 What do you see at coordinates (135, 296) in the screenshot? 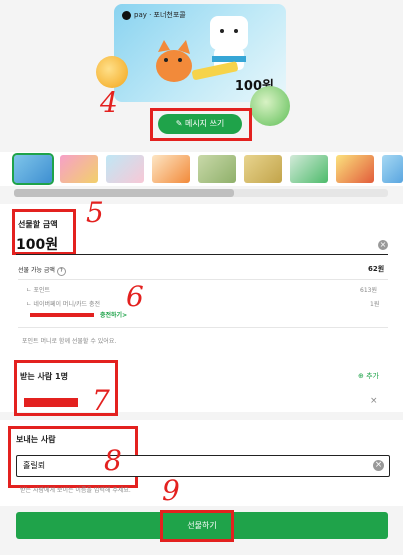
I see `annotation-6: 6` at bounding box center [135, 296].